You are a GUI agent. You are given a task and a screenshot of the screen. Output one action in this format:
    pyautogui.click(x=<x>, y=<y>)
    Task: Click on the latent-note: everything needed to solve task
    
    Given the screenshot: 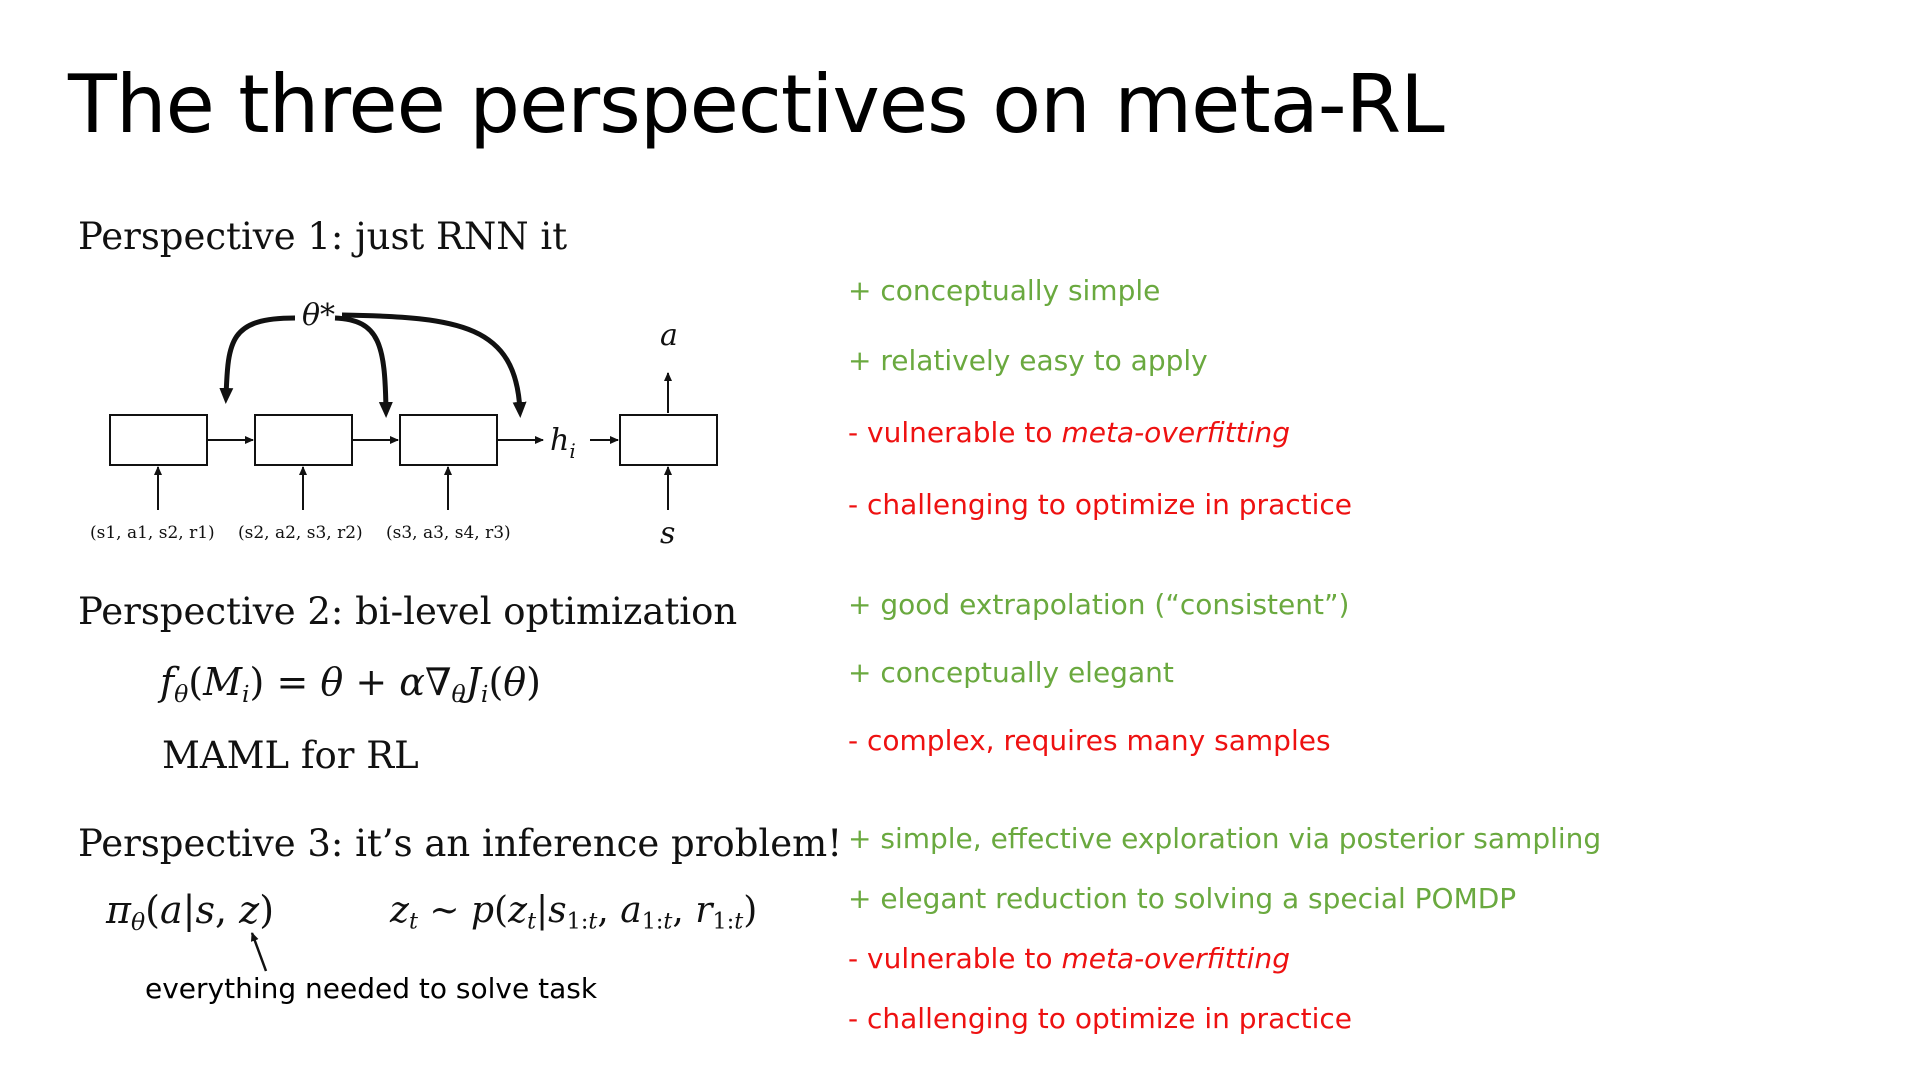 What is the action you would take?
    pyautogui.click(x=371, y=988)
    